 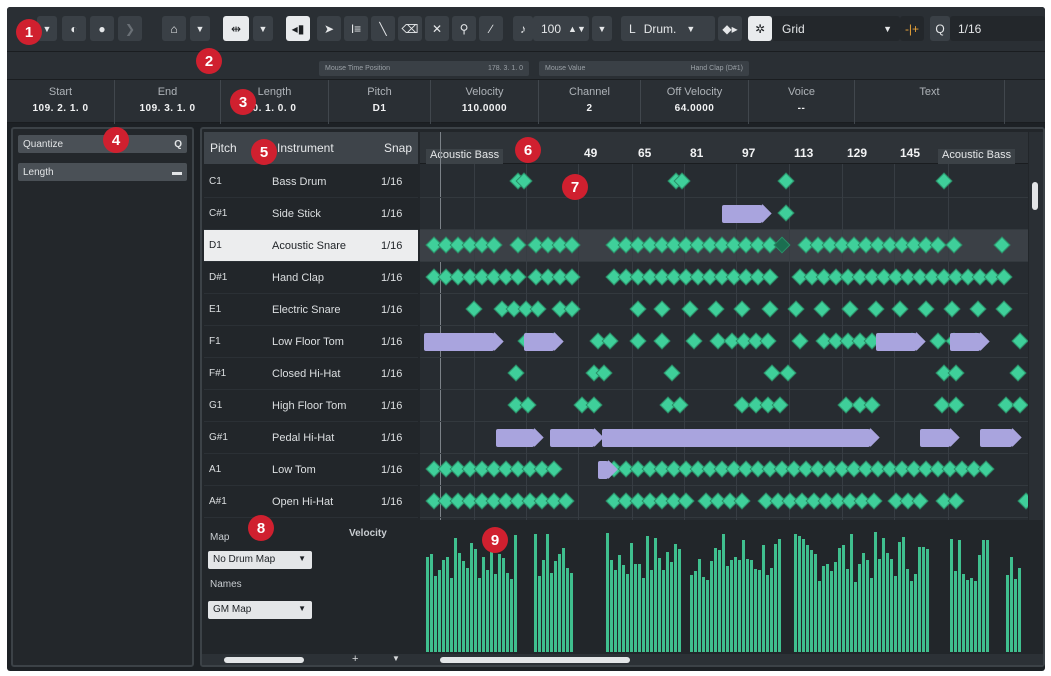 I want to click on vertical-scroll-thumb, so click(x=1035, y=196).